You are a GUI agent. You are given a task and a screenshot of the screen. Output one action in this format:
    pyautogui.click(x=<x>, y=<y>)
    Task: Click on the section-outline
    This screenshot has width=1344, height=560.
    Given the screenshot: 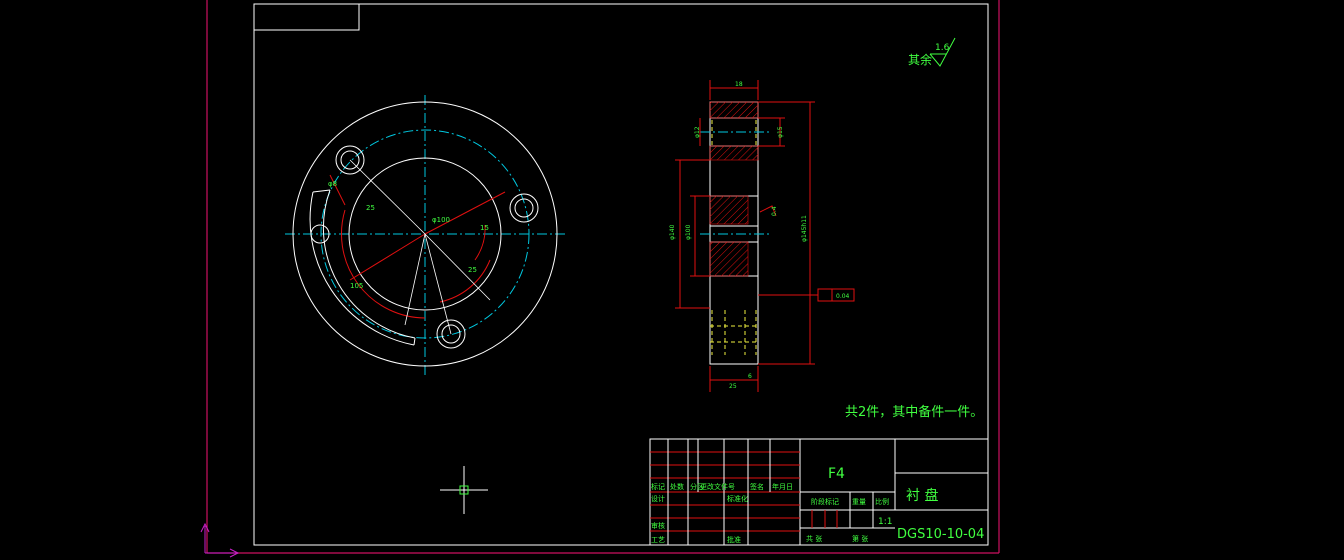 What is the action you would take?
    pyautogui.click(x=734, y=233)
    